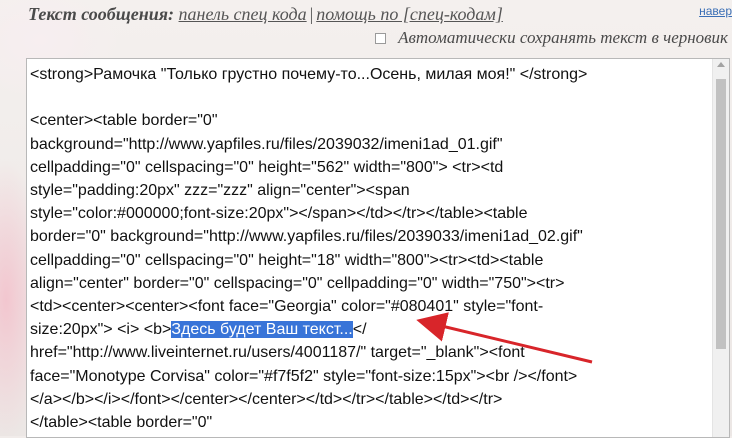  What do you see at coordinates (359, 330) in the screenshot?
I see `code-after-selection: </` at bounding box center [359, 330].